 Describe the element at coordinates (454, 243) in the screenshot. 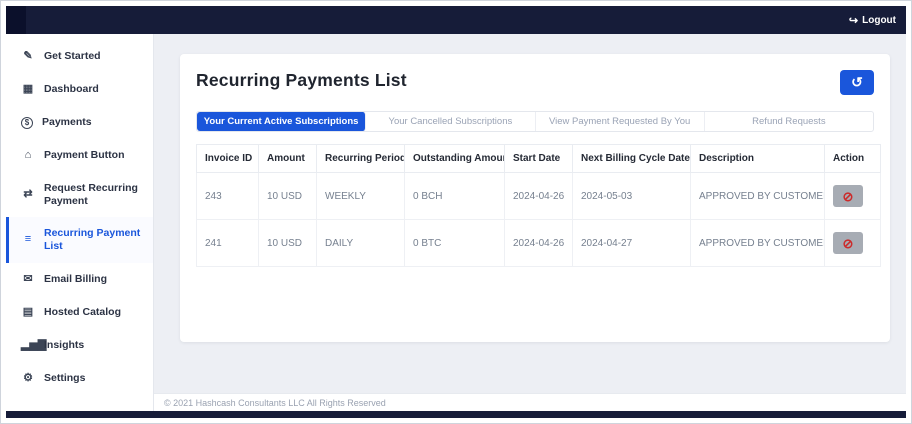

I see `cell-outstanding-amount: 0 BTC` at that location.